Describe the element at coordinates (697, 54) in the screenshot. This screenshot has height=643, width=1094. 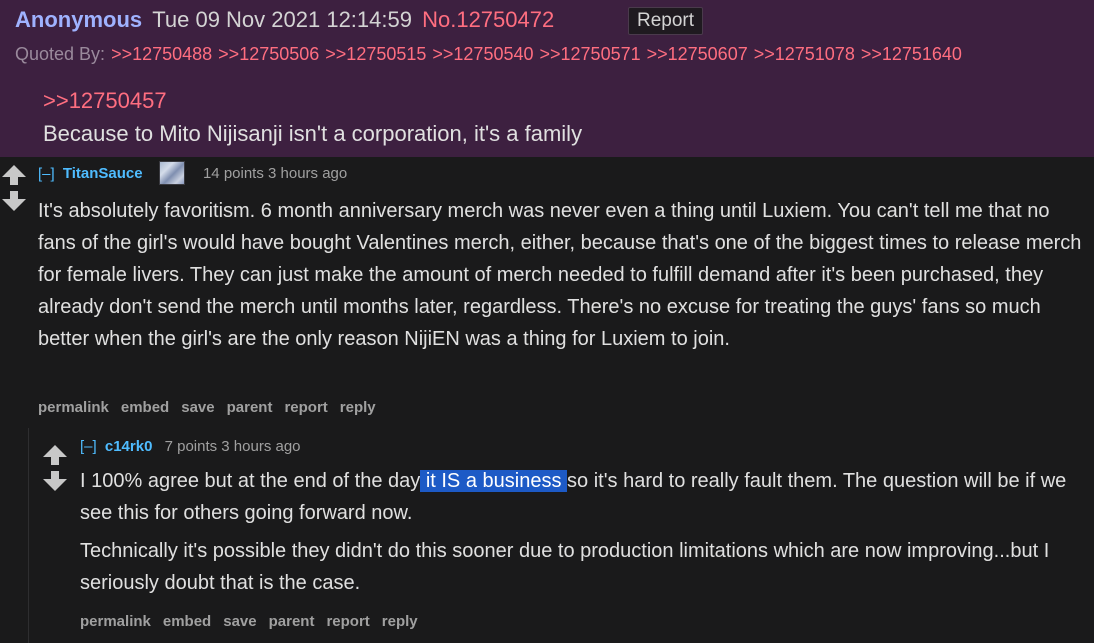
I see `quote-link: >>12750607` at that location.